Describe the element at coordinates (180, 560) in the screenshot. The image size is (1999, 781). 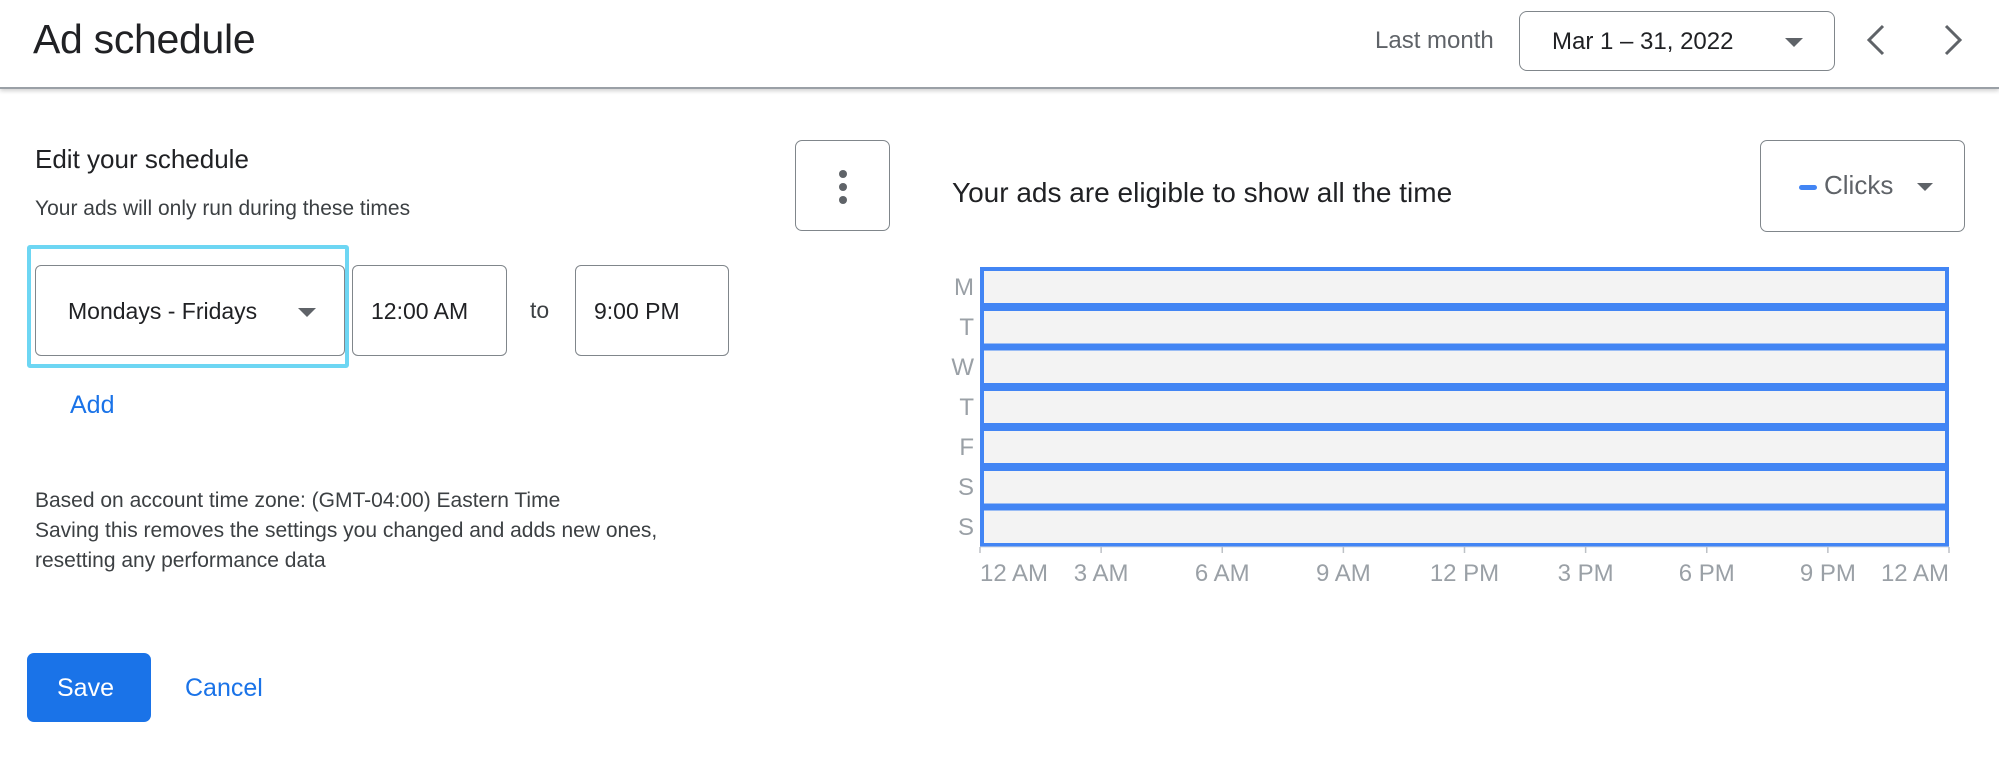
I see `reset-warning-line-2: resetting any performance data` at that location.